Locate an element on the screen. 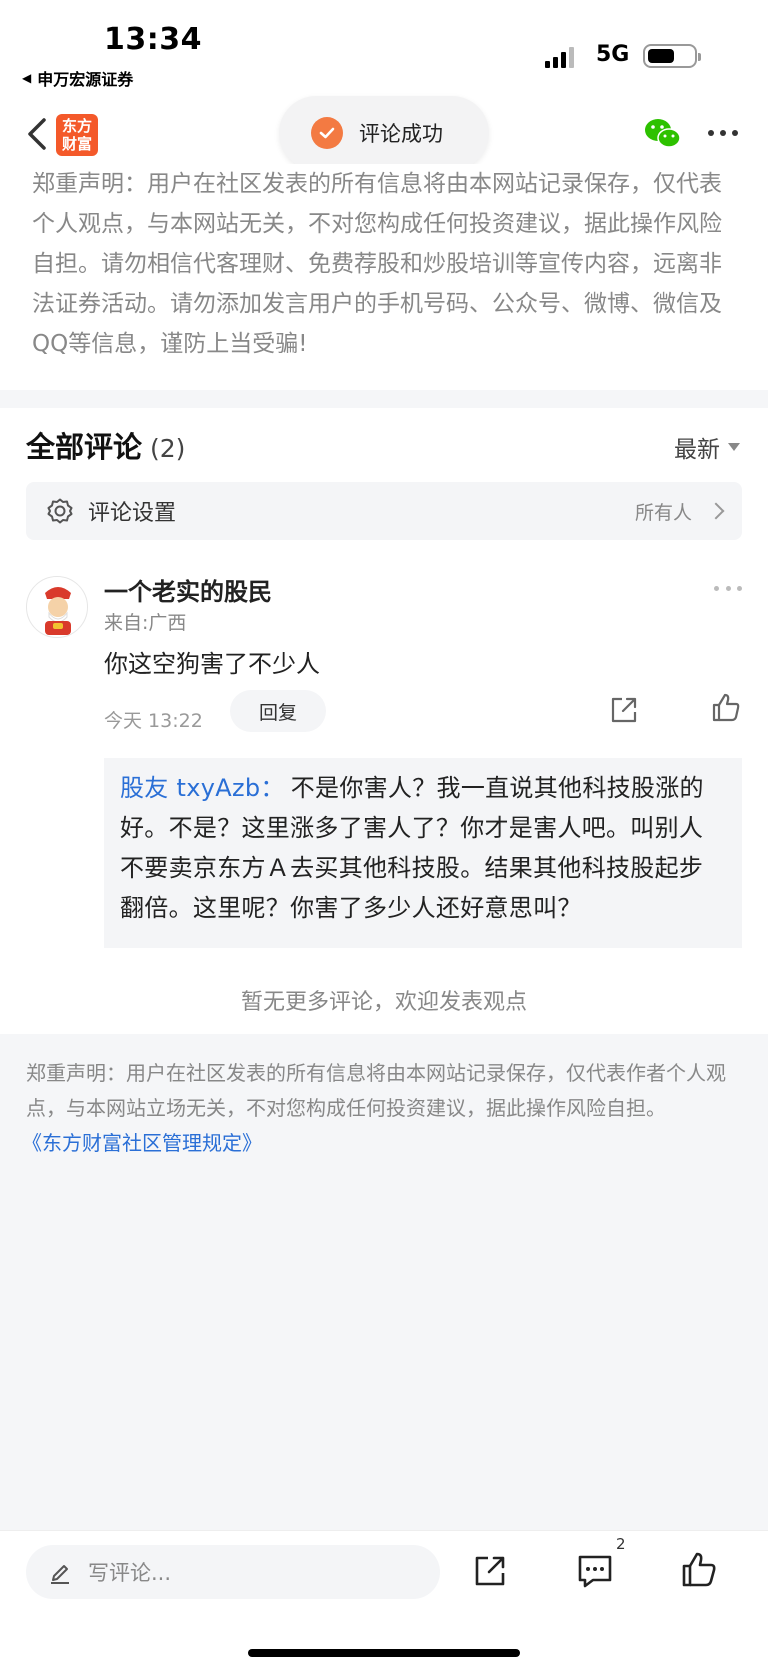  pencil-icon is located at coordinates (60, 1574).